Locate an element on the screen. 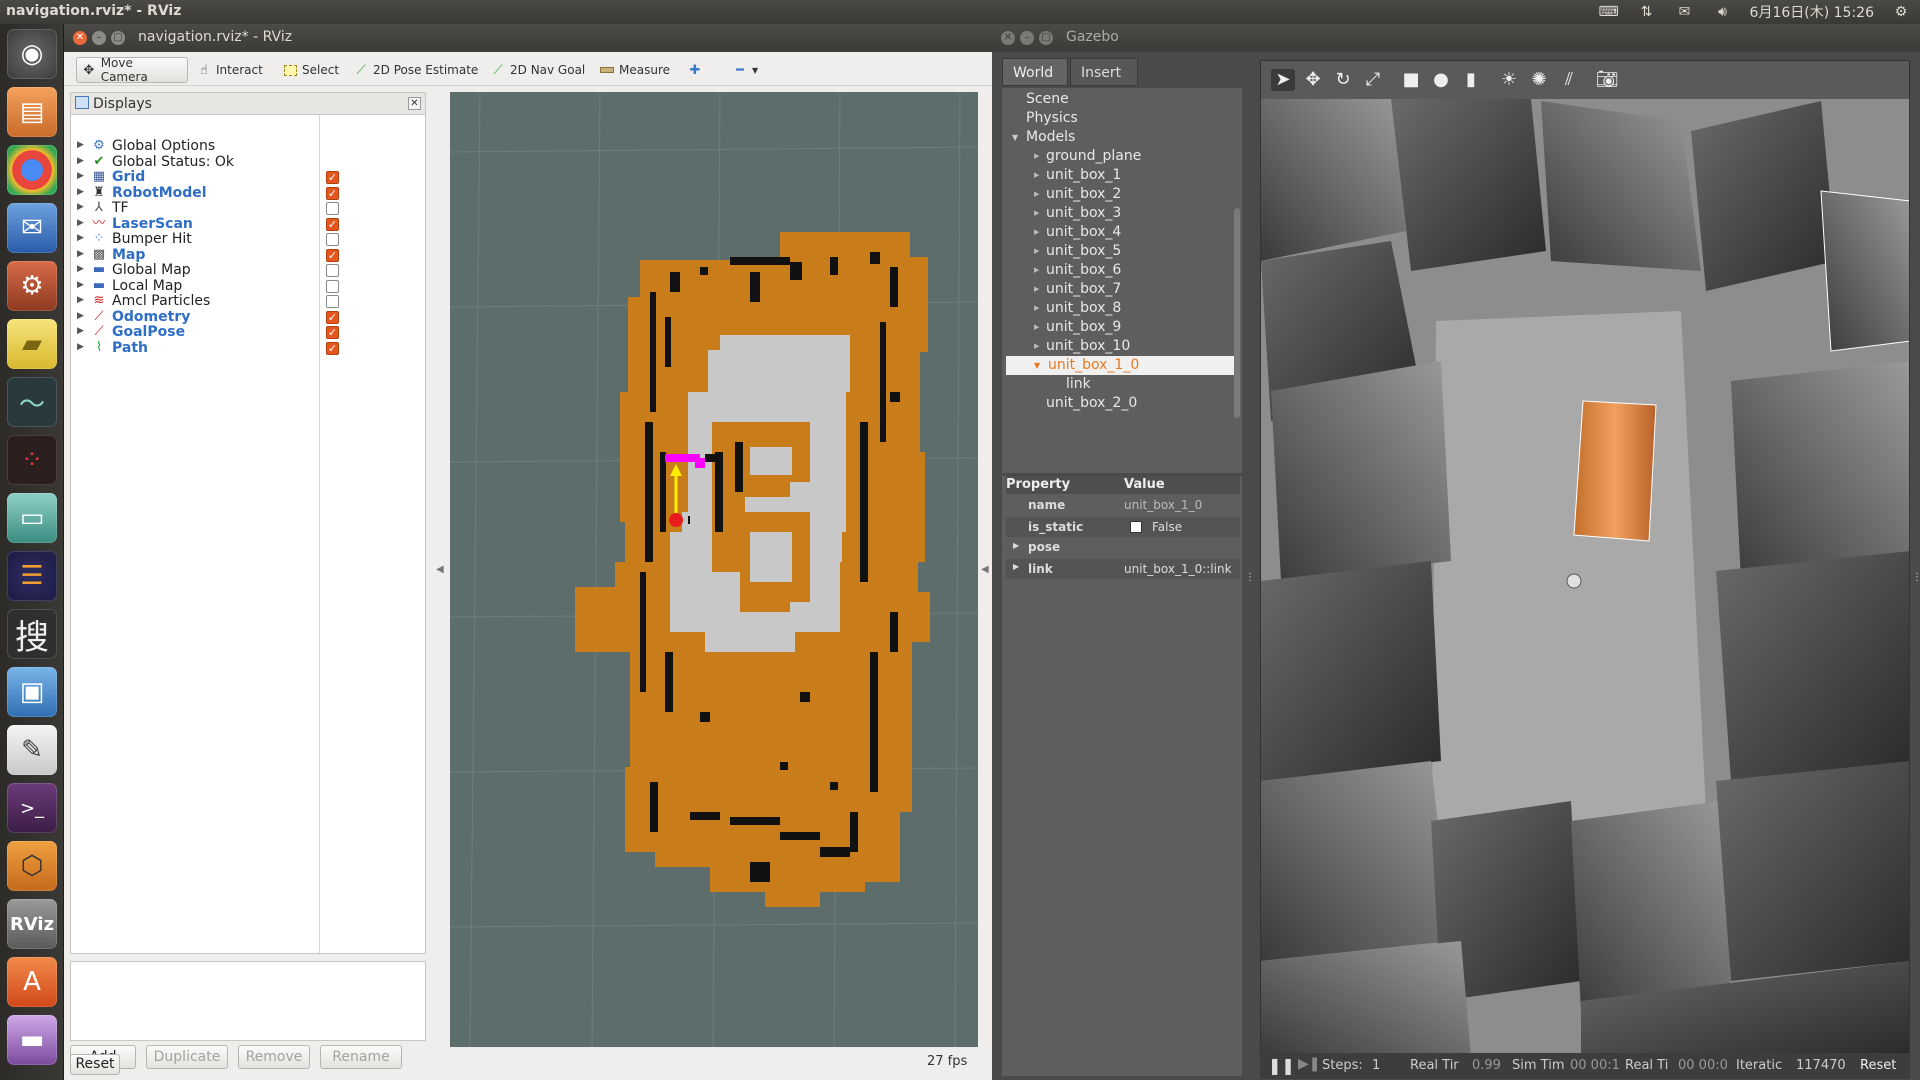 The height and width of the screenshot is (1080, 1920). ubuntu-dash-icon: ◉ is located at coordinates (32, 54).